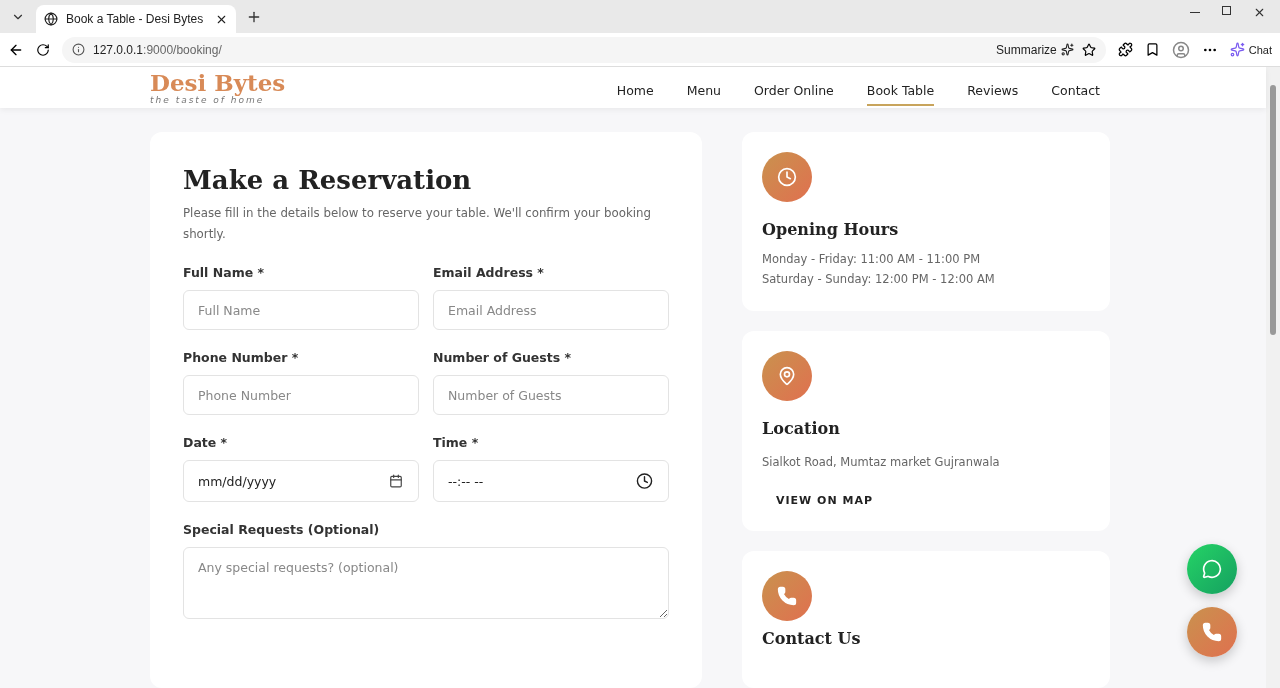 The height and width of the screenshot is (688, 1280). What do you see at coordinates (51, 19) in the screenshot?
I see `globe-icon` at bounding box center [51, 19].